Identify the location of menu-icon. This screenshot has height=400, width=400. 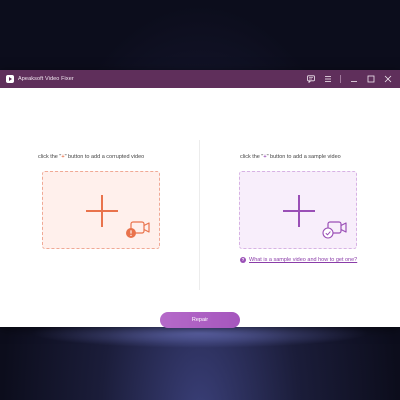
(328, 79).